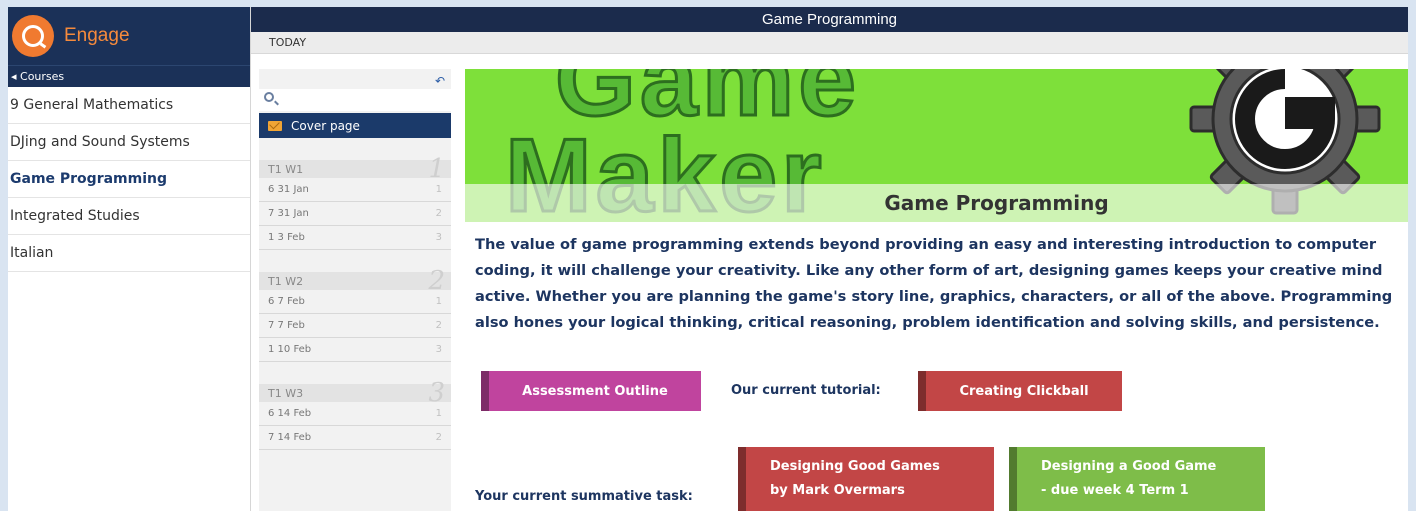 The width and height of the screenshot is (1416, 511). Describe the element at coordinates (1020, 391) in the screenshot. I see `creating-clickball-button: Creating Clickball` at that location.